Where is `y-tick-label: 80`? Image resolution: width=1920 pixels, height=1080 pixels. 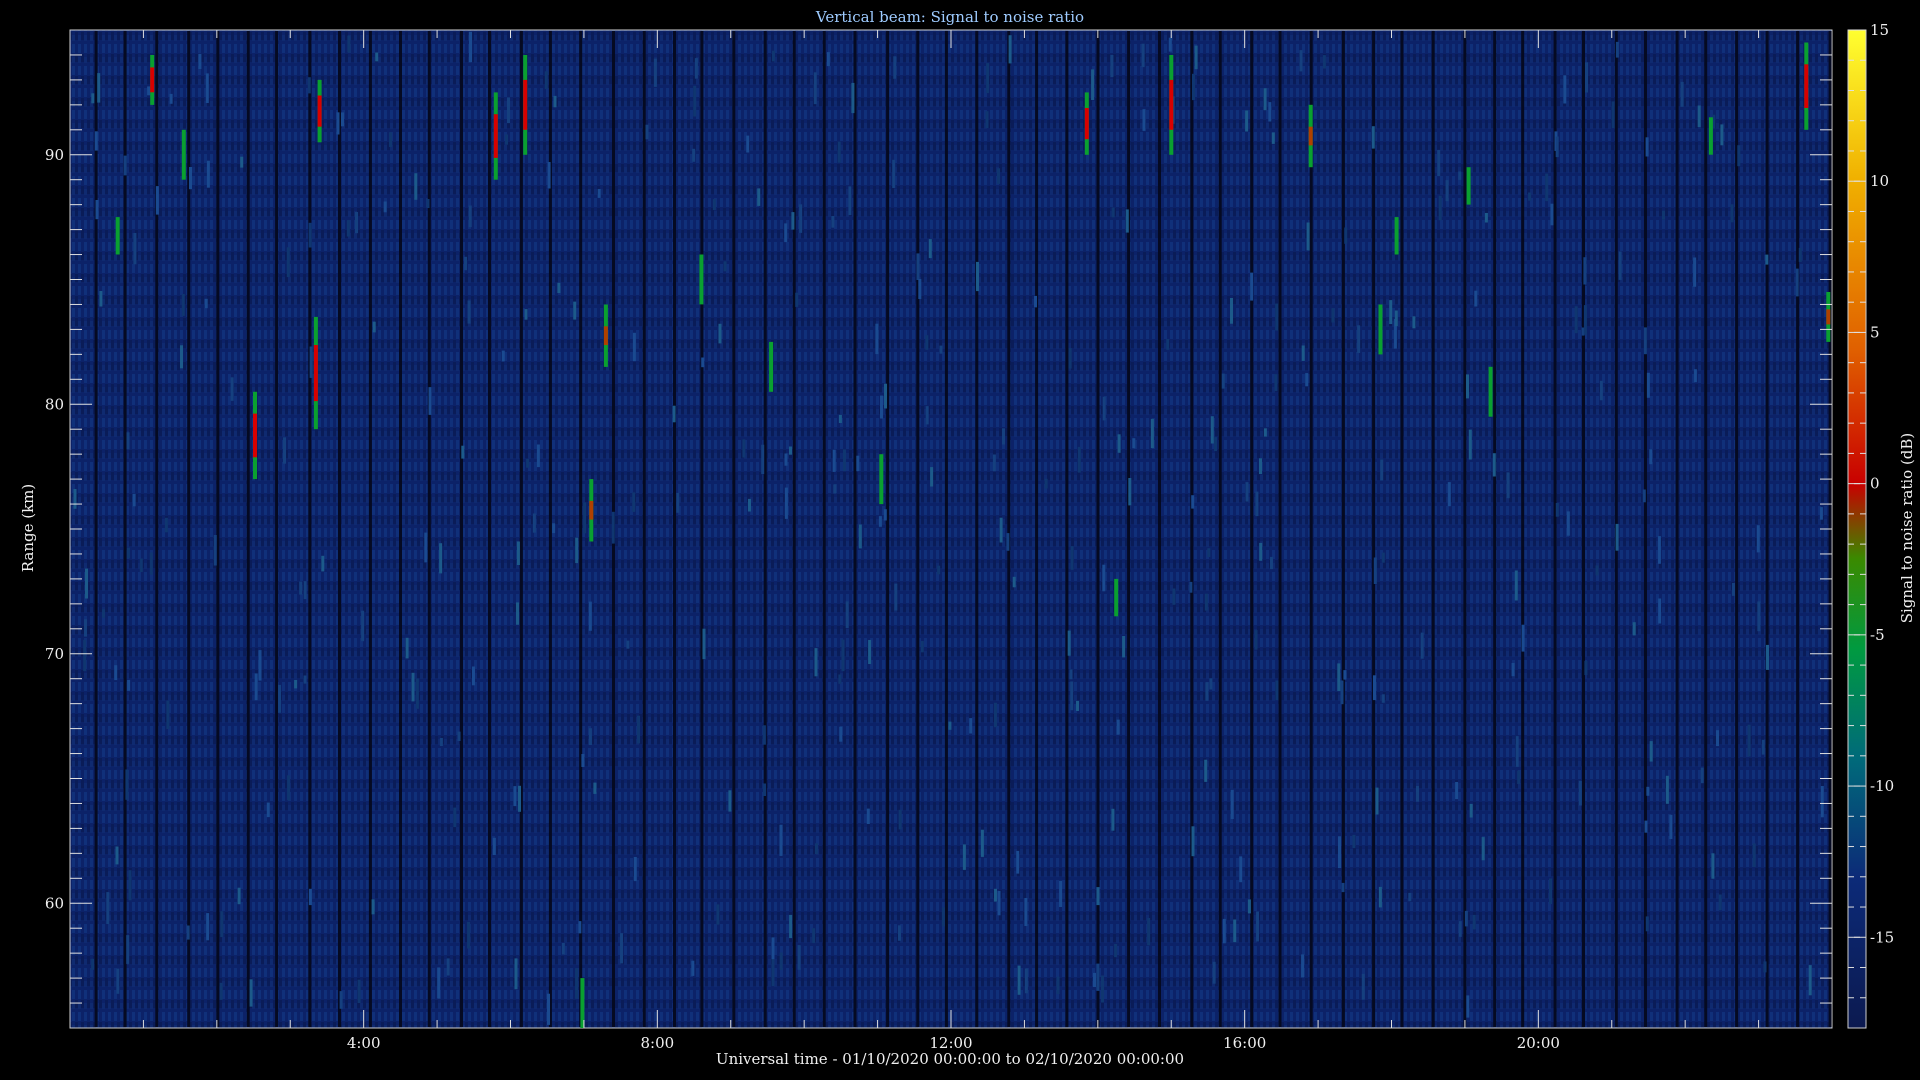
y-tick-label: 80 is located at coordinates (54, 404).